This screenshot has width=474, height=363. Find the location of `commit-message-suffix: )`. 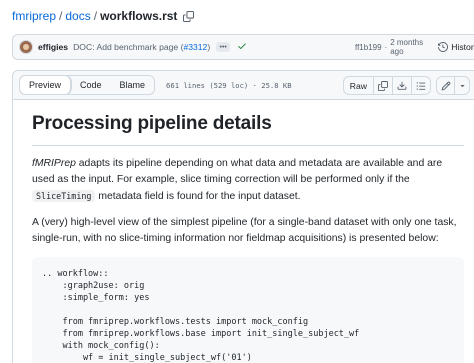

commit-message-suffix: ) is located at coordinates (209, 47).